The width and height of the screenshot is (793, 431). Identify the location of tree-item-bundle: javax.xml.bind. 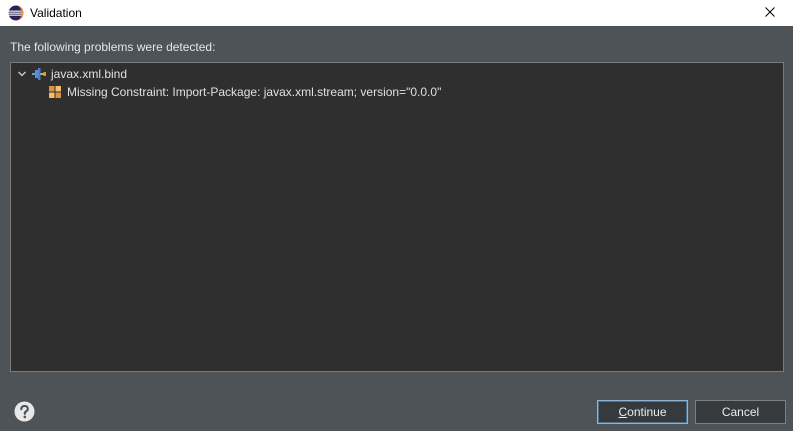
(71, 74).